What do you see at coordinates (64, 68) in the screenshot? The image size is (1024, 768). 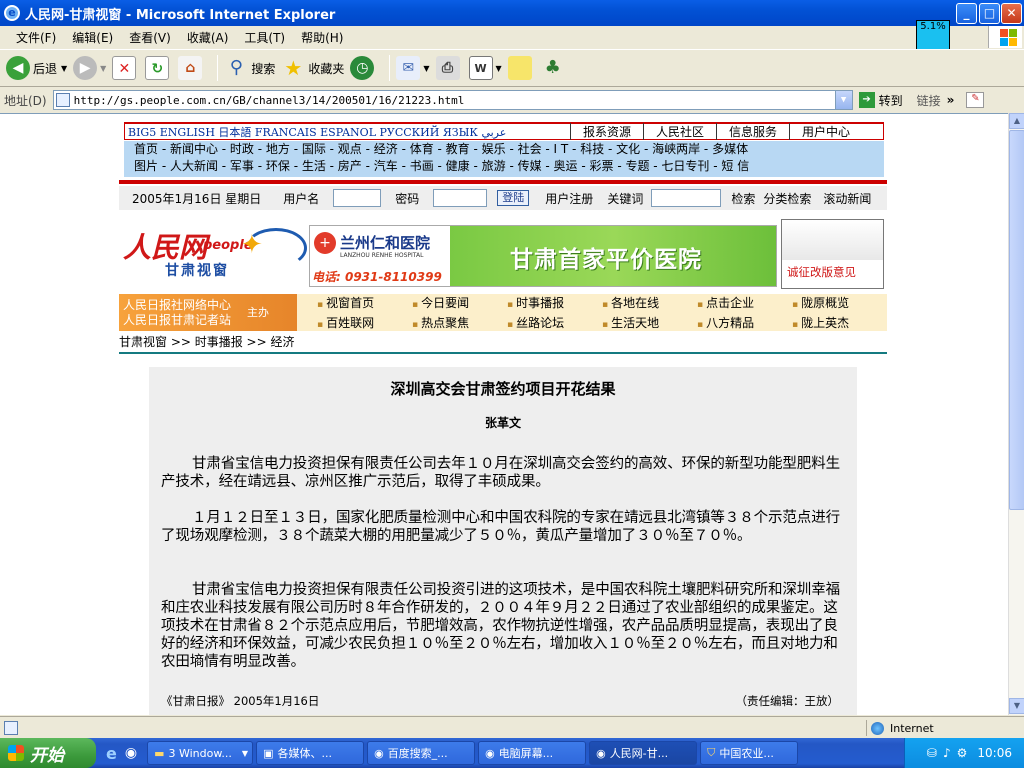 I see `back-dropdown-icon: ▼` at bounding box center [64, 68].